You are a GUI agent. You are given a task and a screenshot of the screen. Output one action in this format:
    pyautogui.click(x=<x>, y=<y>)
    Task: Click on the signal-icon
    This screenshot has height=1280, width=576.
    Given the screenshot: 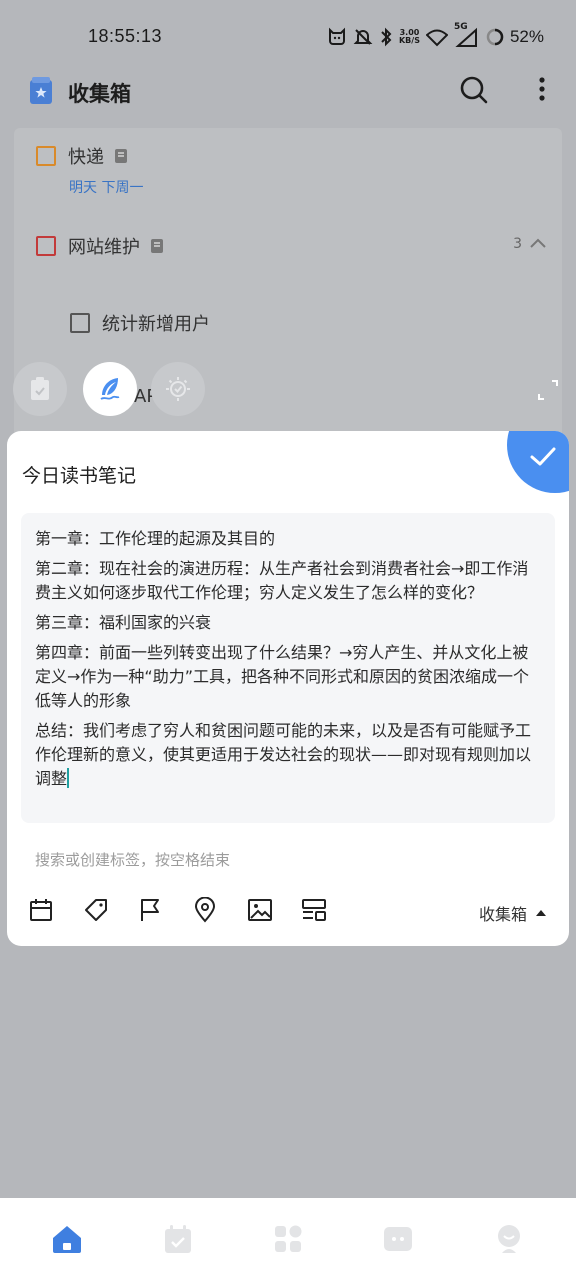 What is the action you would take?
    pyautogui.click(x=466, y=37)
    